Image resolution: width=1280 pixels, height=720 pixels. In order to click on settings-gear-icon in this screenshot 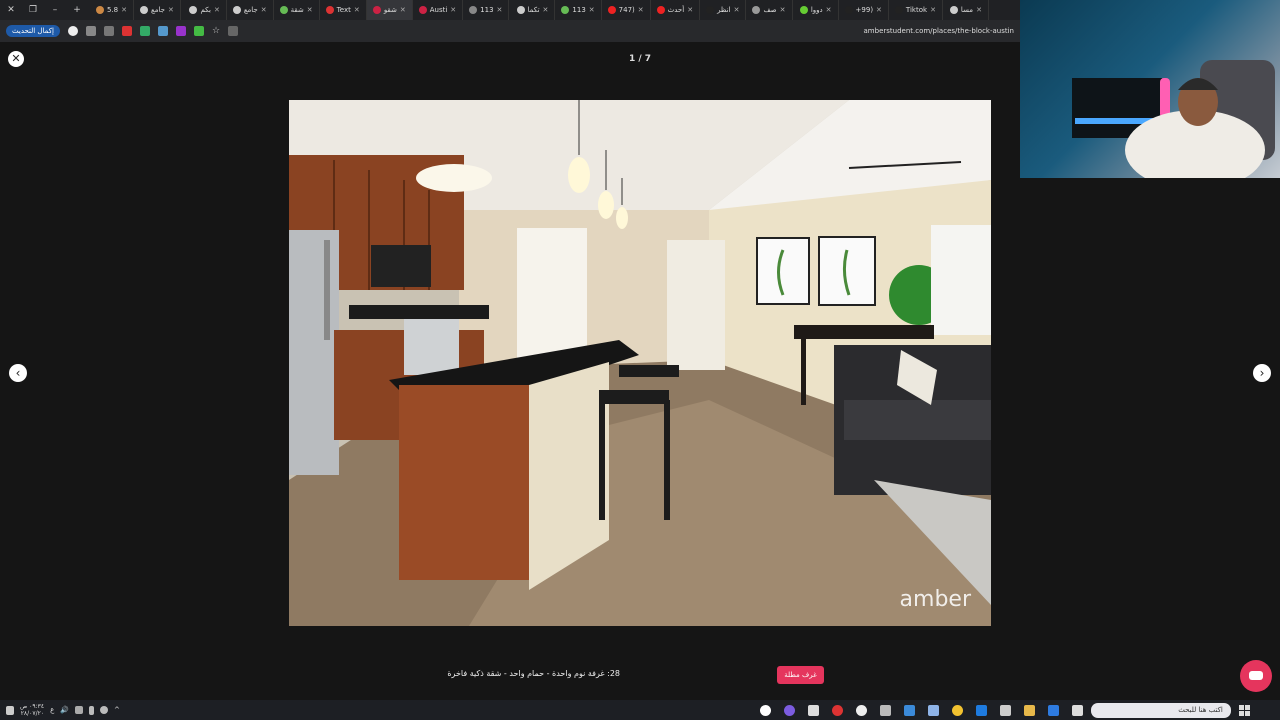, I will do `click(885, 710)`.